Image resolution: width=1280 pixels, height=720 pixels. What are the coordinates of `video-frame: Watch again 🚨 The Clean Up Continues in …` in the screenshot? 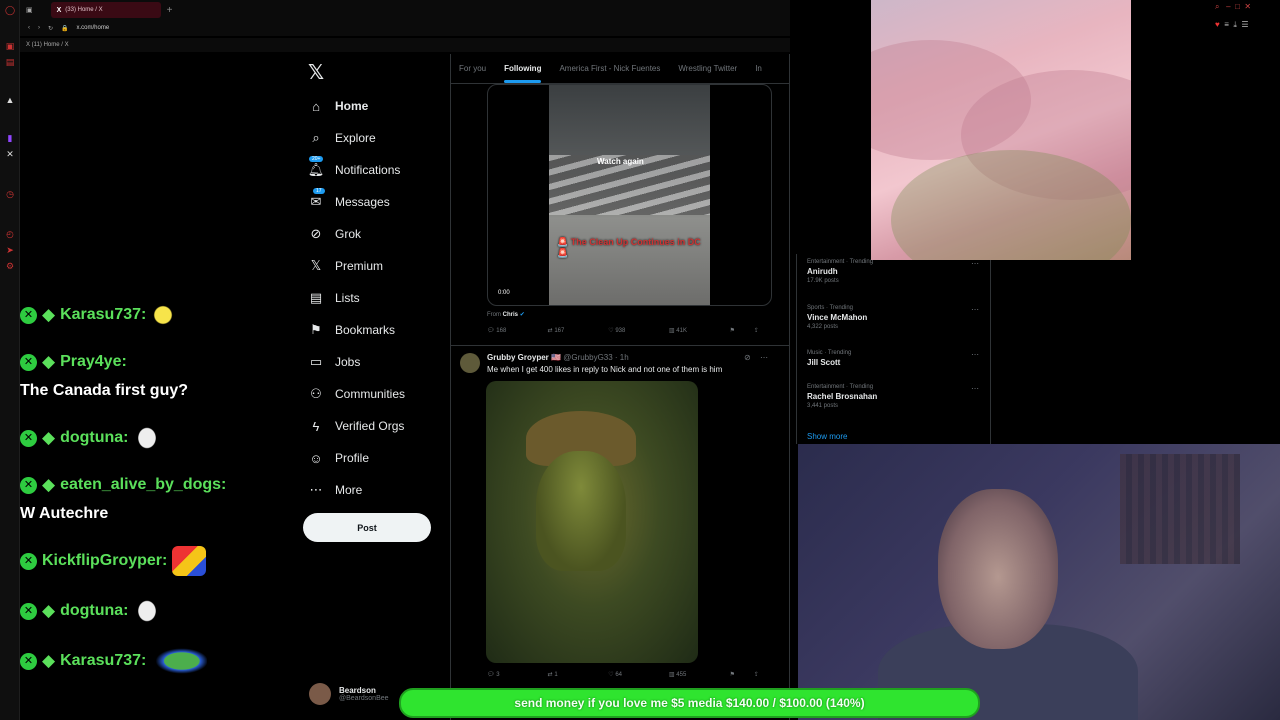 It's located at (629, 195).